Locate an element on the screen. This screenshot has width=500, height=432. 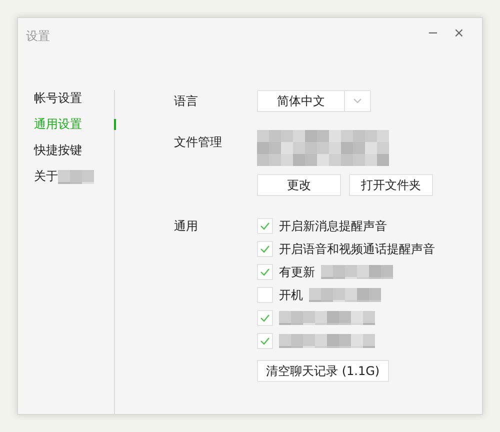
sidebar-item: 帐号设置 is located at coordinates (74, 98).